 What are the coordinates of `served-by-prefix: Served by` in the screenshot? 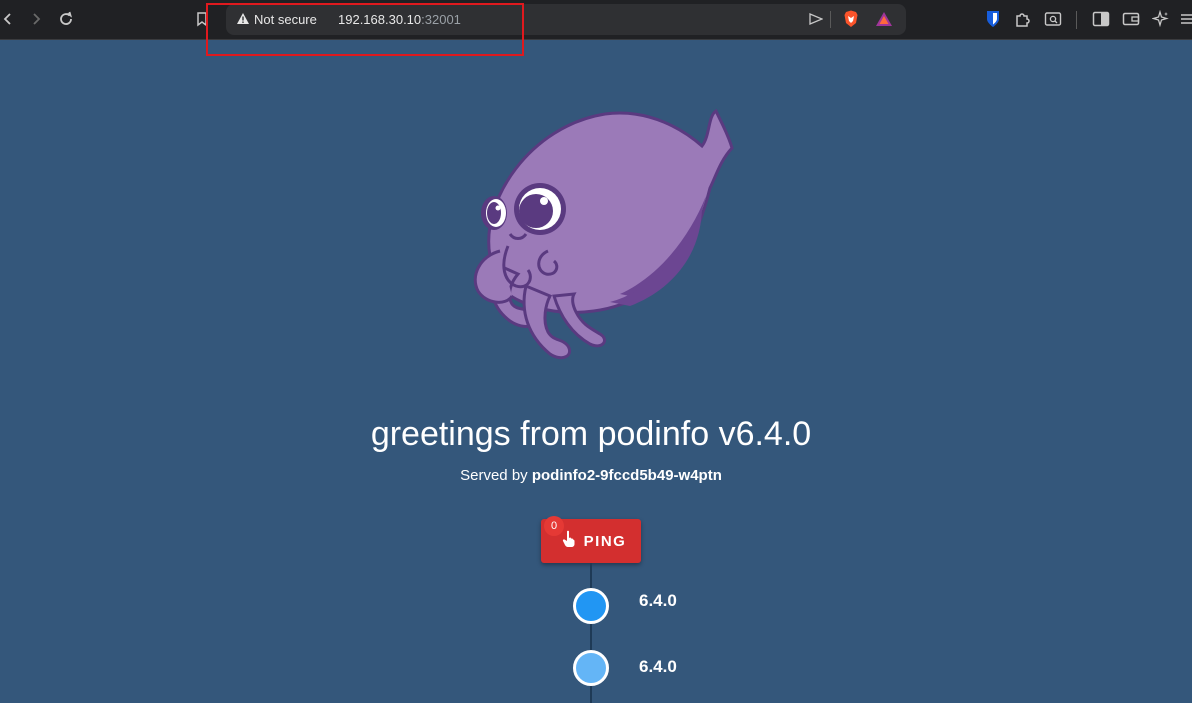 It's located at (496, 475).